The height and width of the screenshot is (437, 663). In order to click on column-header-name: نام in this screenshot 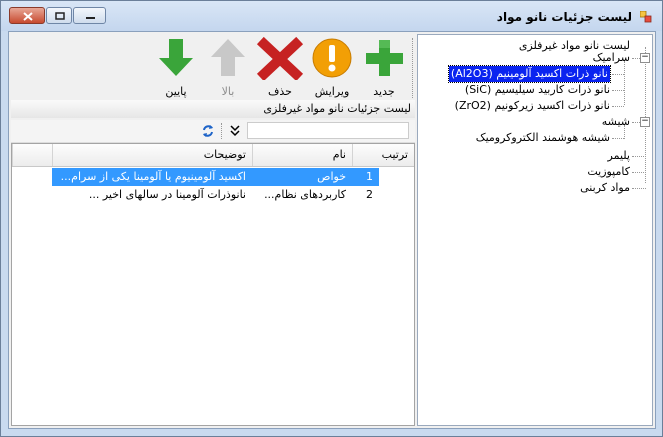, I will do `click(302, 155)`.